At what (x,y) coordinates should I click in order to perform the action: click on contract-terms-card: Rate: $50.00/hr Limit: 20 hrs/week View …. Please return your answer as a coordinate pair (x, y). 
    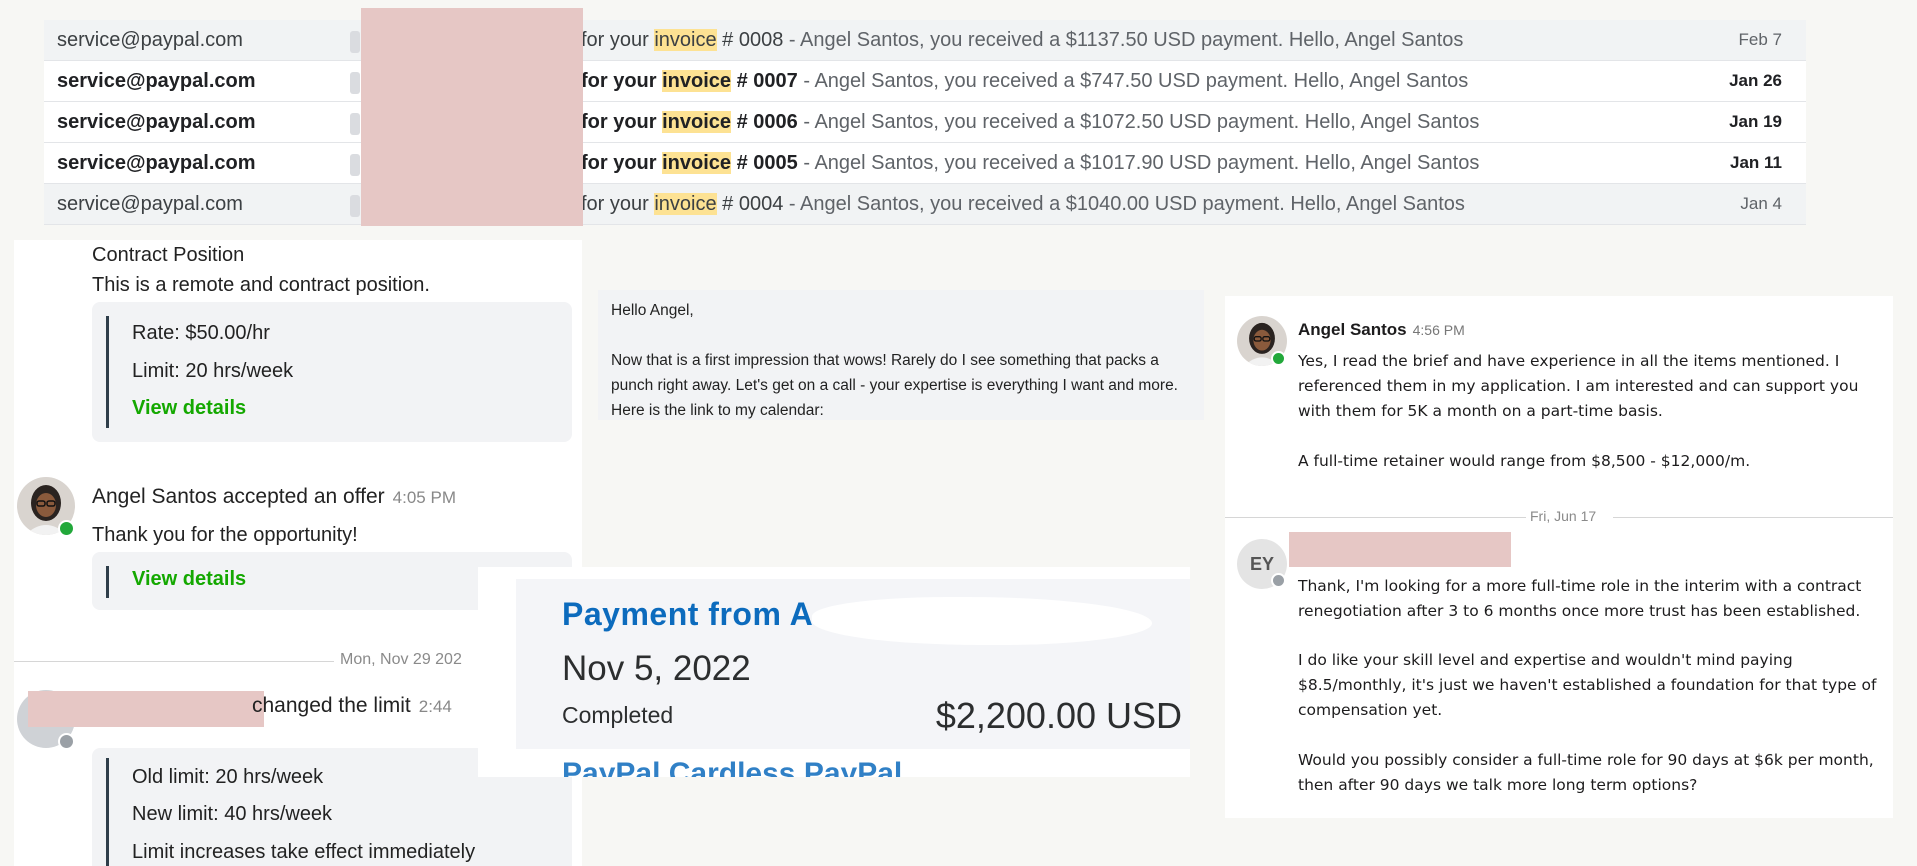
    Looking at the image, I should click on (332, 372).